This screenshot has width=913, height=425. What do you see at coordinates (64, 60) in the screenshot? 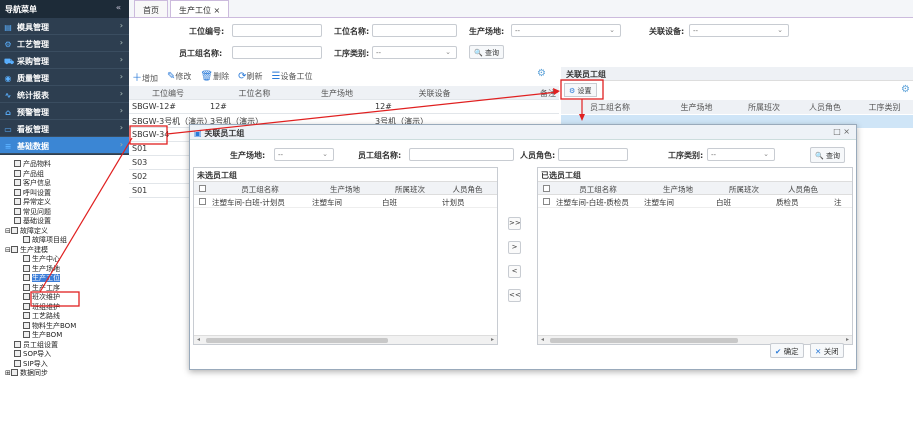
I see `sidebar-item-2: ⛟ 采购管理 ›` at bounding box center [64, 60].